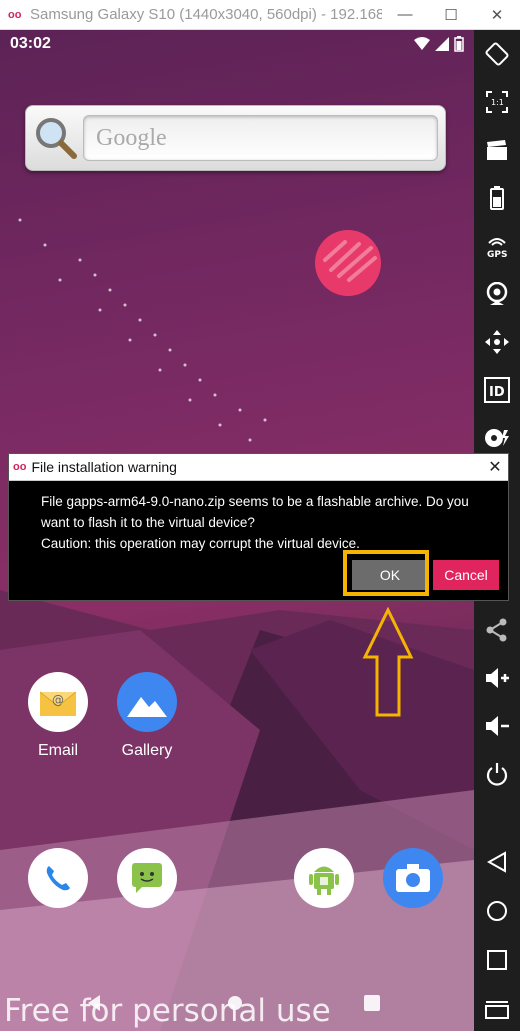  What do you see at coordinates (147, 878) in the screenshot?
I see `messaging-app-icon` at bounding box center [147, 878].